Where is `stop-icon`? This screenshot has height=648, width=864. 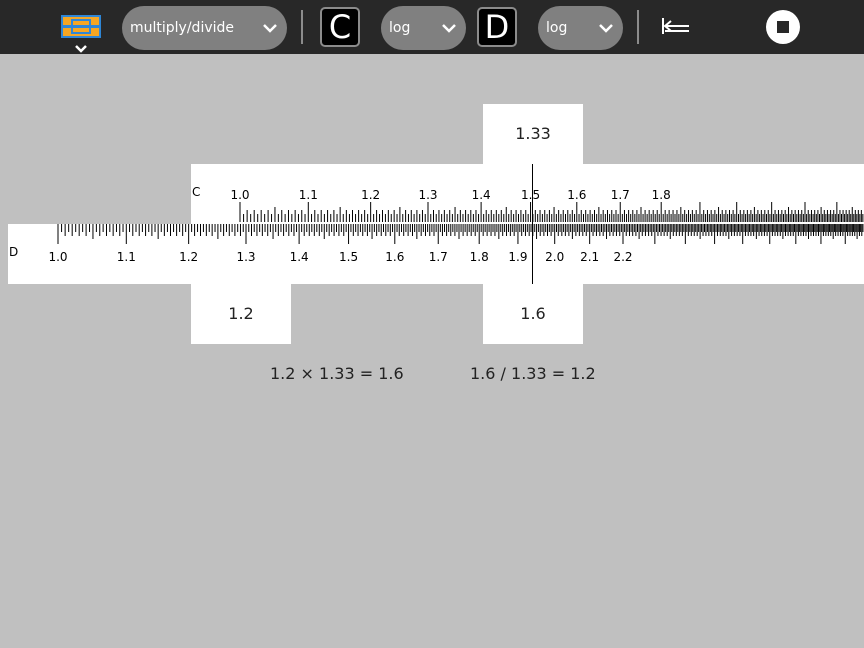
stop-icon is located at coordinates (783, 27).